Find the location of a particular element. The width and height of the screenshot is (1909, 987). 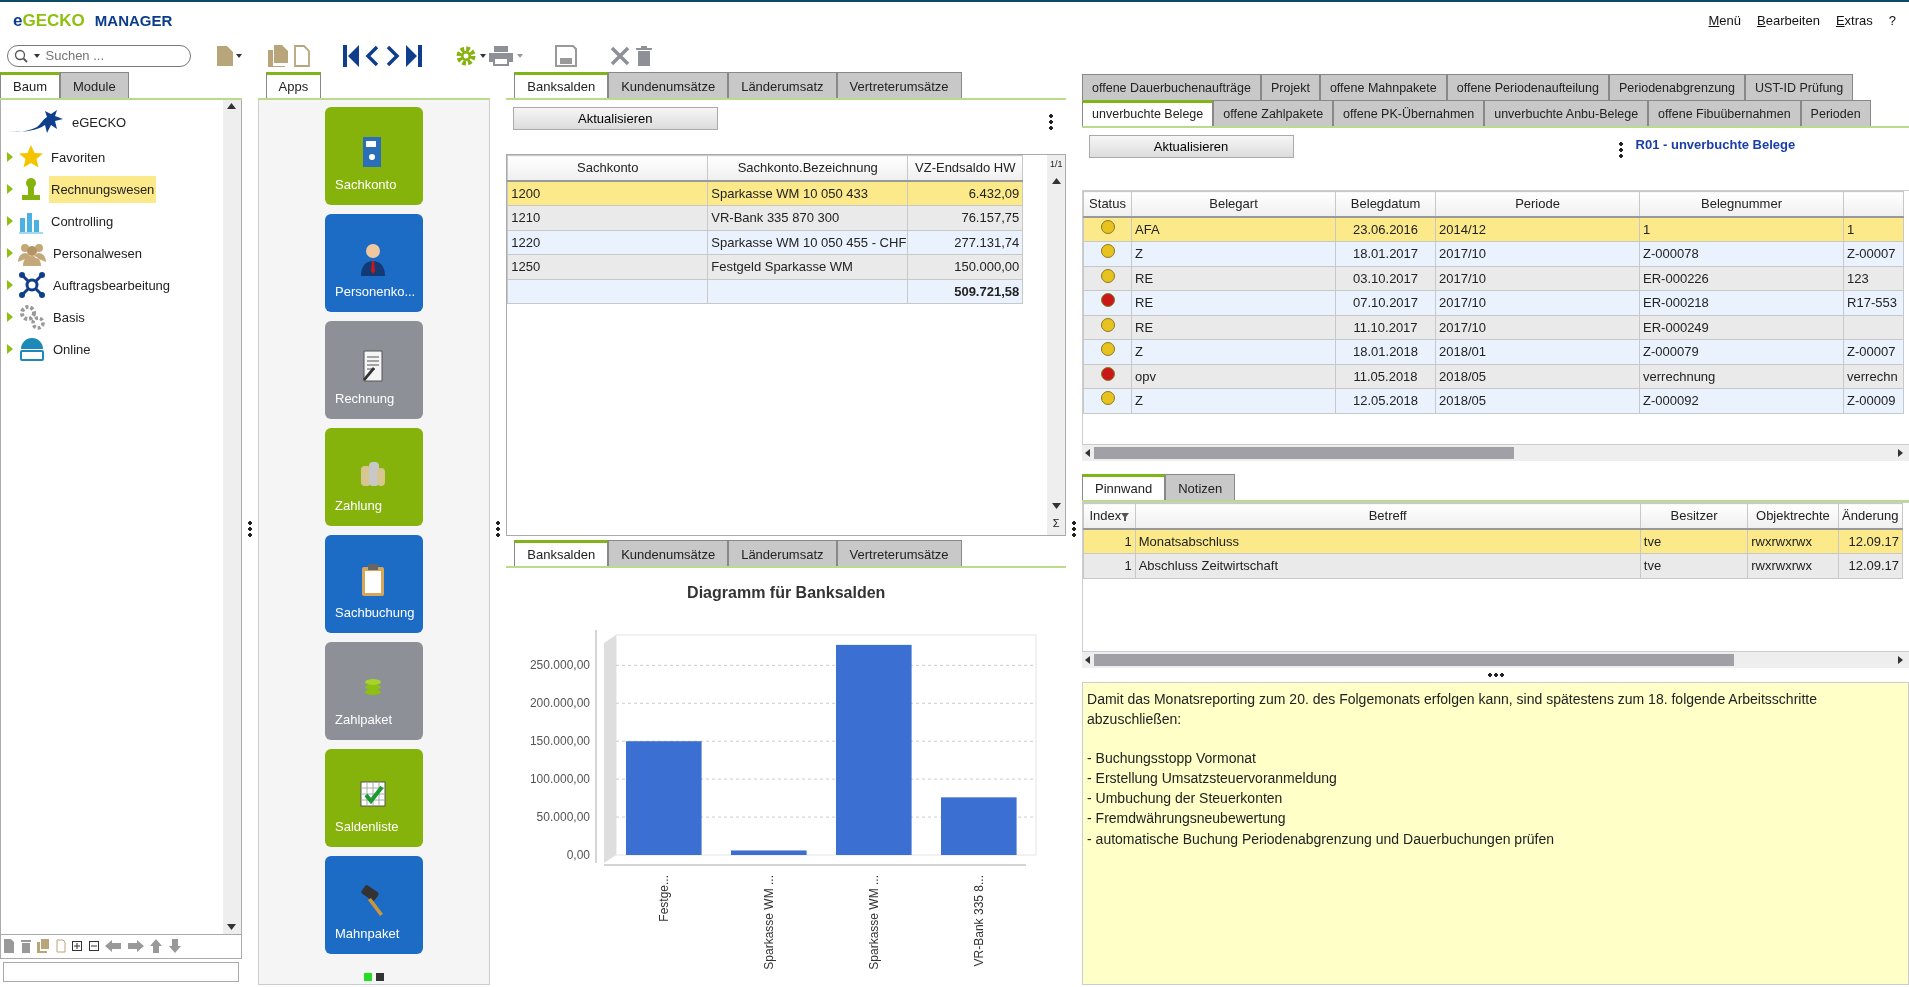

arrow-right-icon is located at coordinates (135, 946).